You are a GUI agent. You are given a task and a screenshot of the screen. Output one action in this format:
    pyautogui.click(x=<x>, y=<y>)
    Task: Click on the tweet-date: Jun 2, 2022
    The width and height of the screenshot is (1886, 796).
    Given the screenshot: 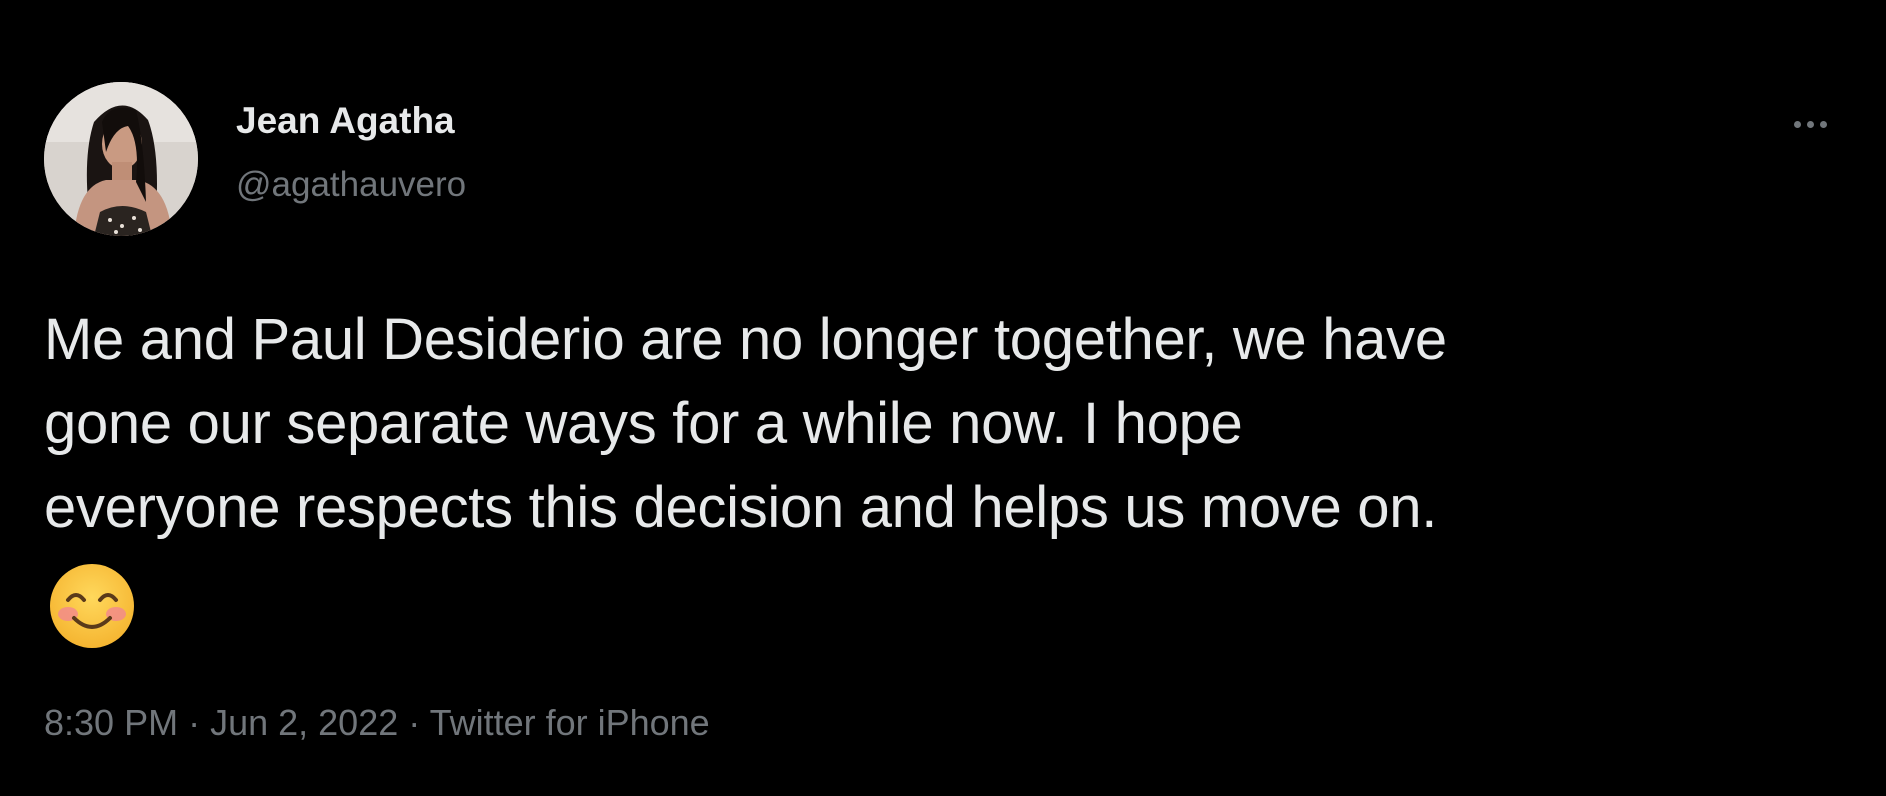 What is the action you would take?
    pyautogui.click(x=304, y=722)
    